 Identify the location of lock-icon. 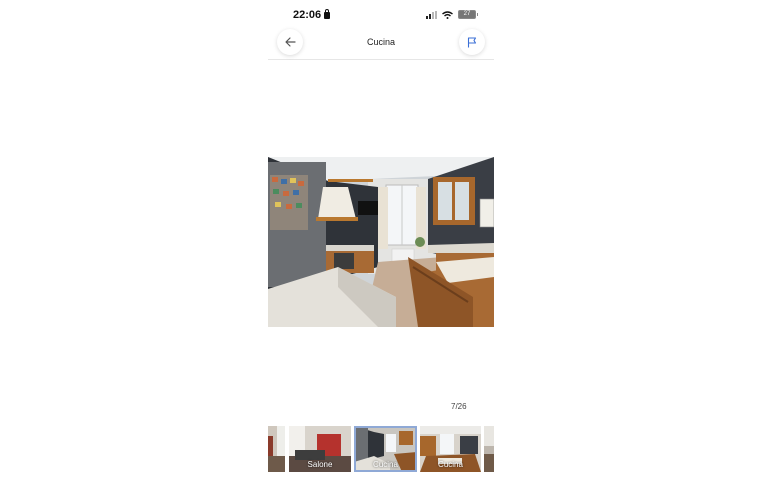
(327, 14).